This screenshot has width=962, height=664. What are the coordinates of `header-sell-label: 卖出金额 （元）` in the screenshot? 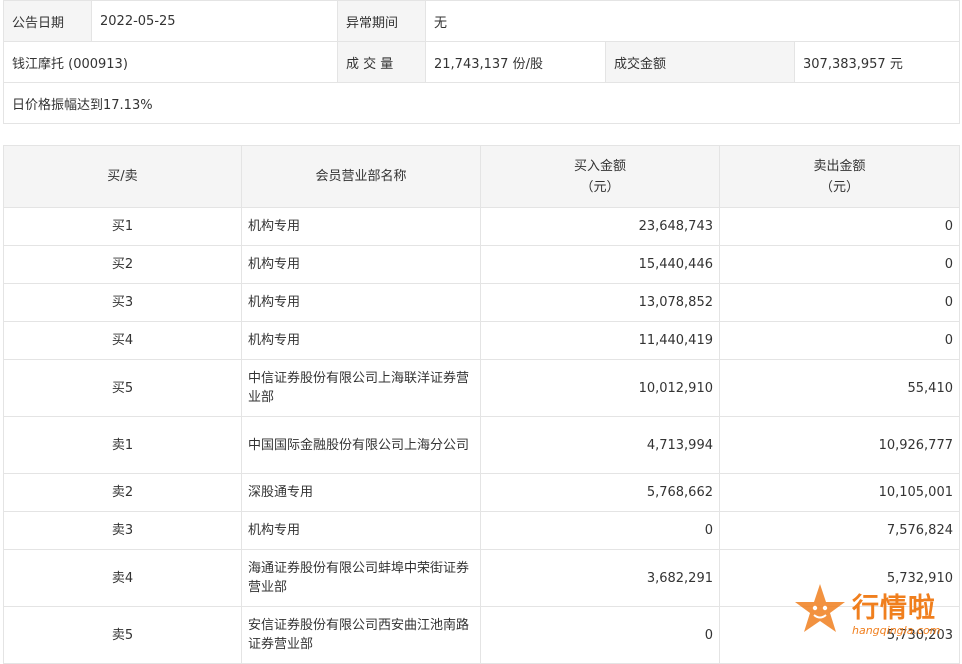 It's located at (839, 176).